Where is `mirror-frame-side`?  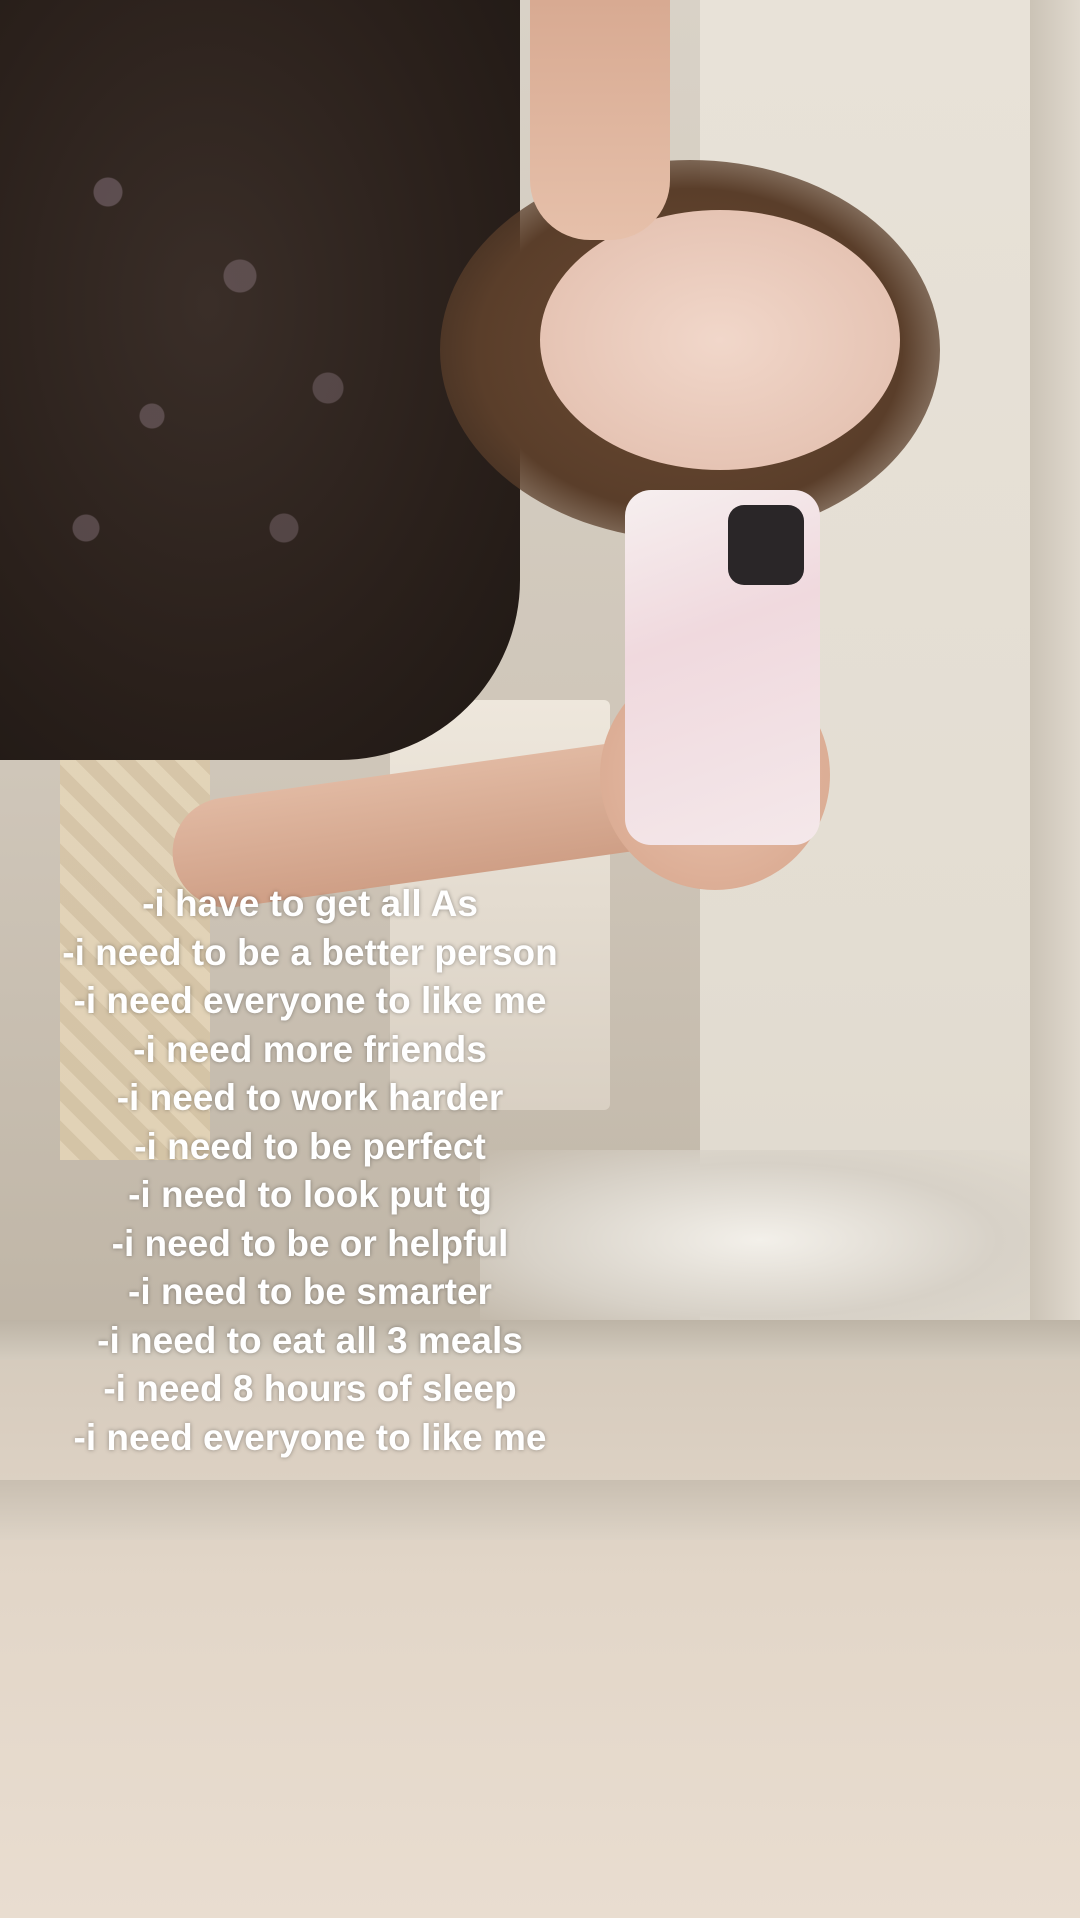
mirror-frame-side is located at coordinates (1055, 680).